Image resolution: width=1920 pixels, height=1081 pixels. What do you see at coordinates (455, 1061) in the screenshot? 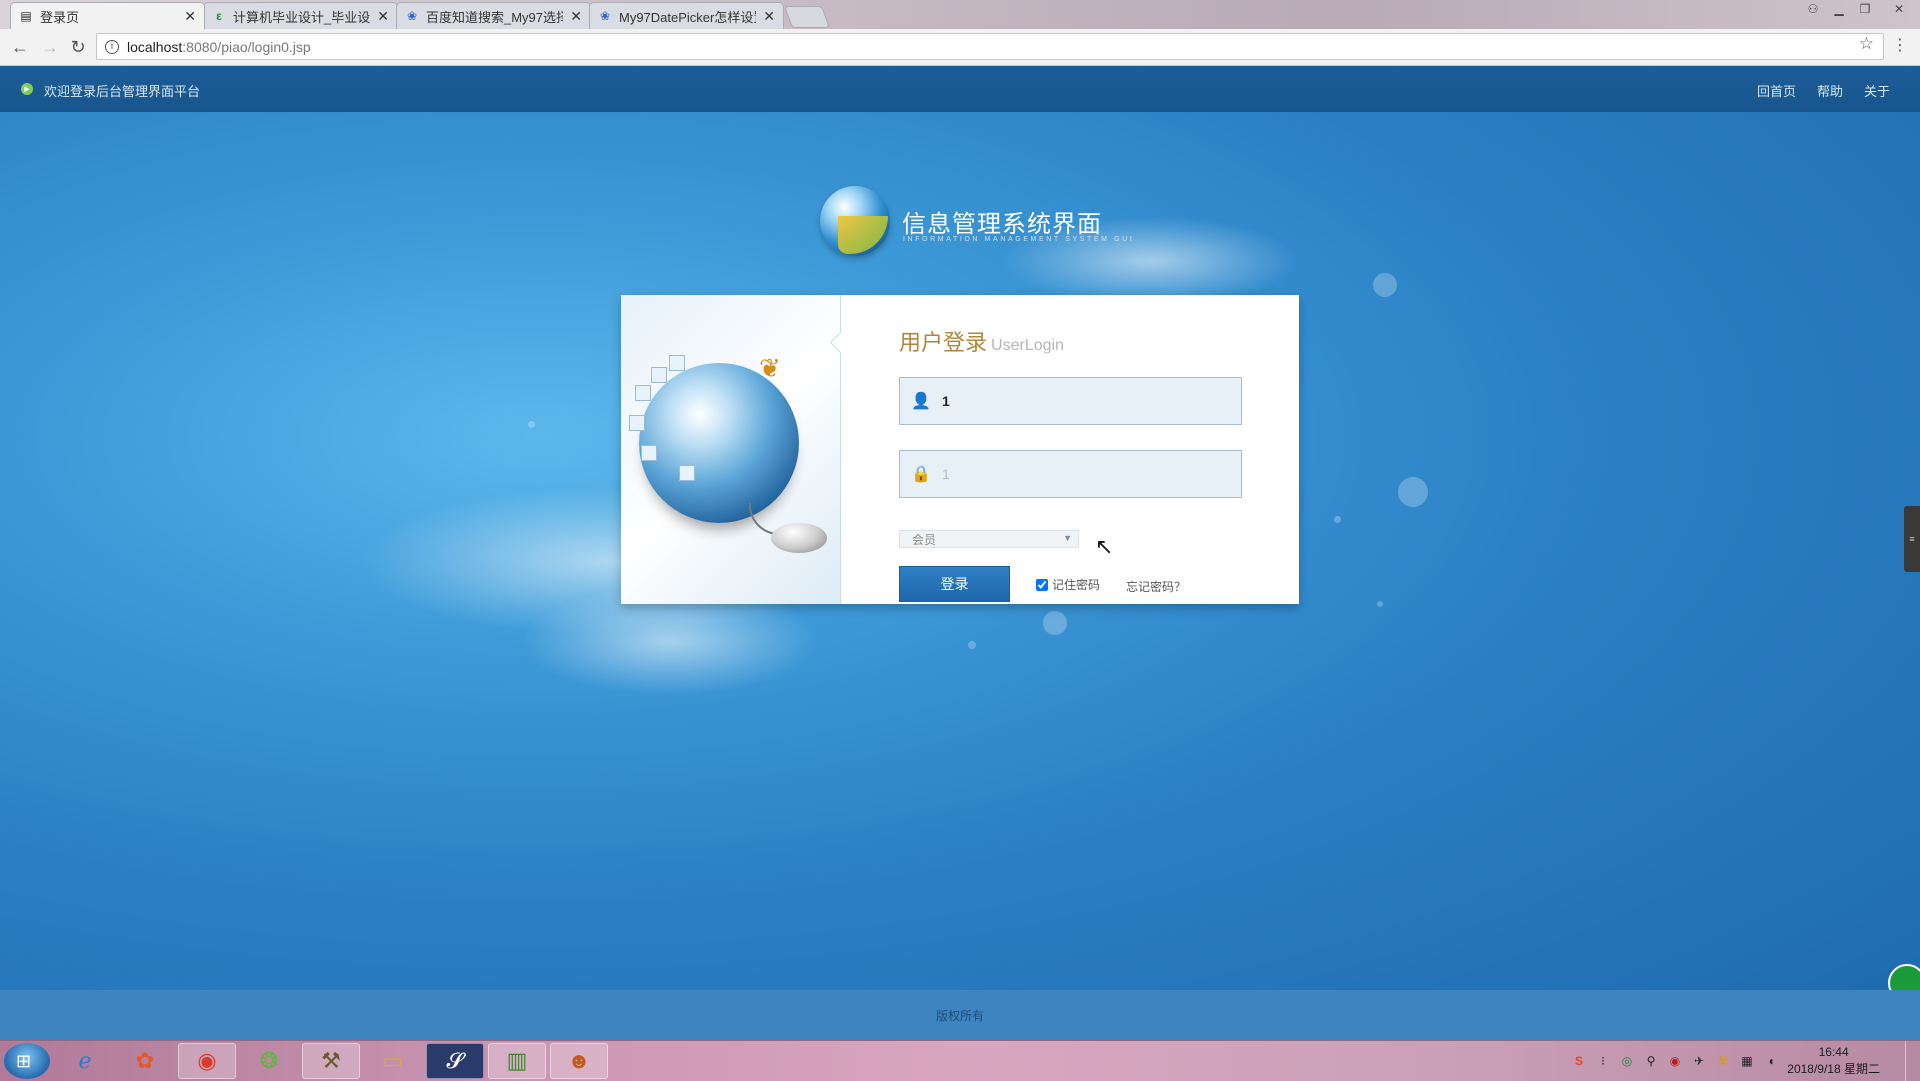
I see `s-app-icon: 𝓢` at bounding box center [455, 1061].